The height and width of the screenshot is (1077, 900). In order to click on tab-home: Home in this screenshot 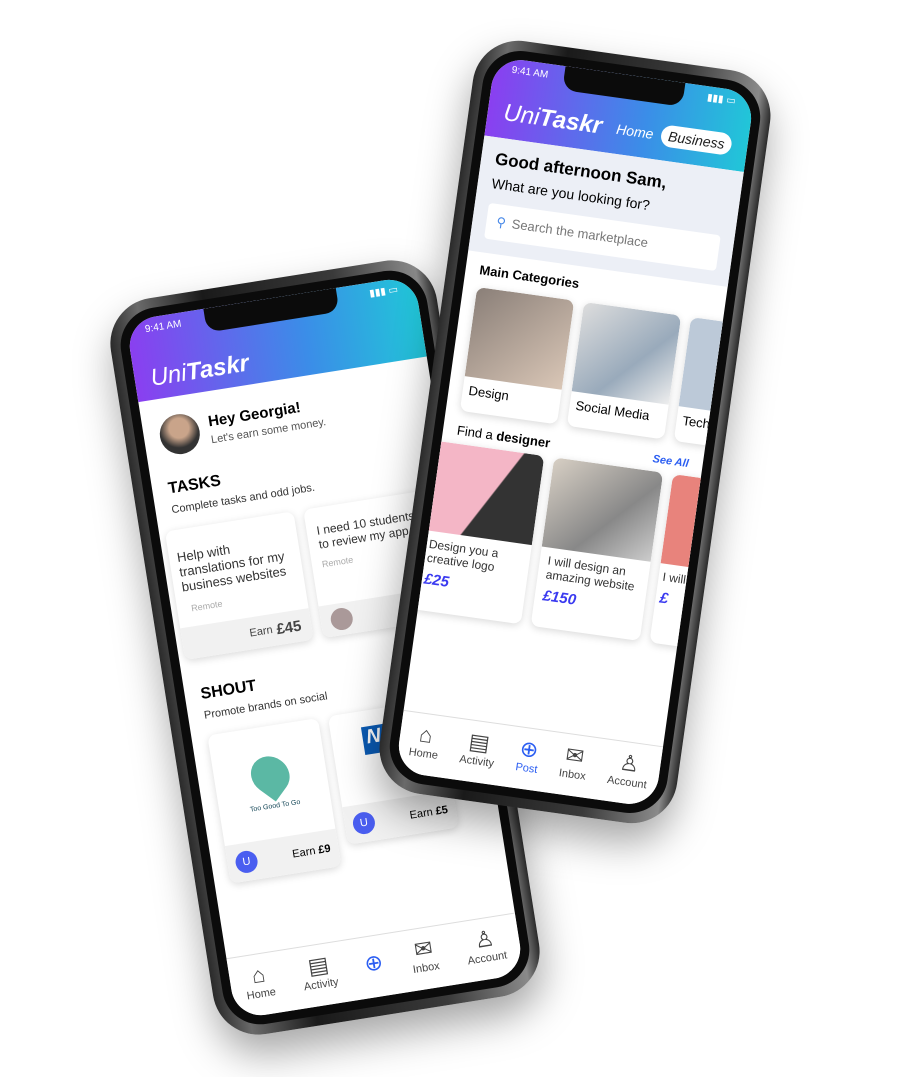, I will do `click(634, 131)`.